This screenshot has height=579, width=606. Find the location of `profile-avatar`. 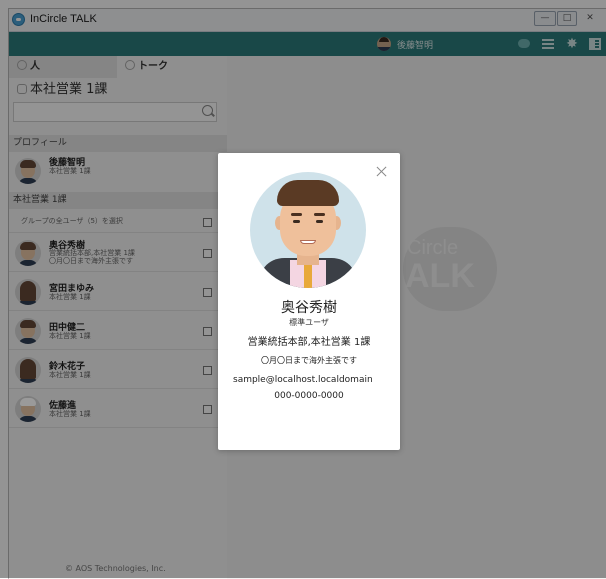

profile-avatar is located at coordinates (308, 230).